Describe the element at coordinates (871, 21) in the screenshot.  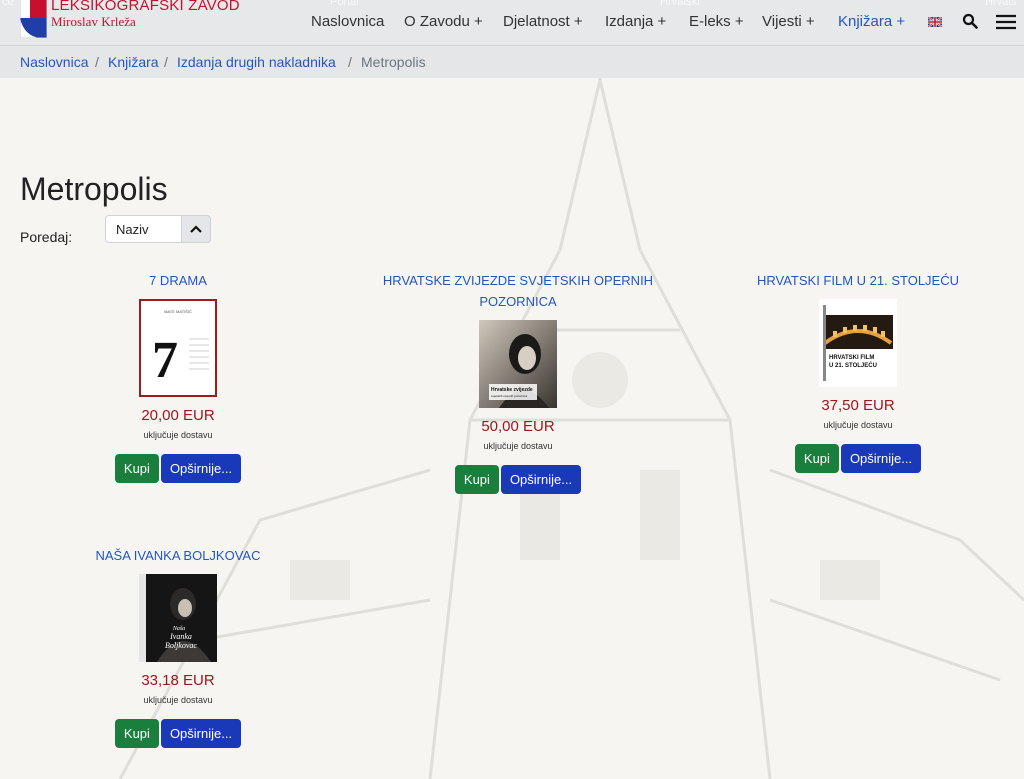
I see `nav-item-knjizara: Knjižara +` at that location.